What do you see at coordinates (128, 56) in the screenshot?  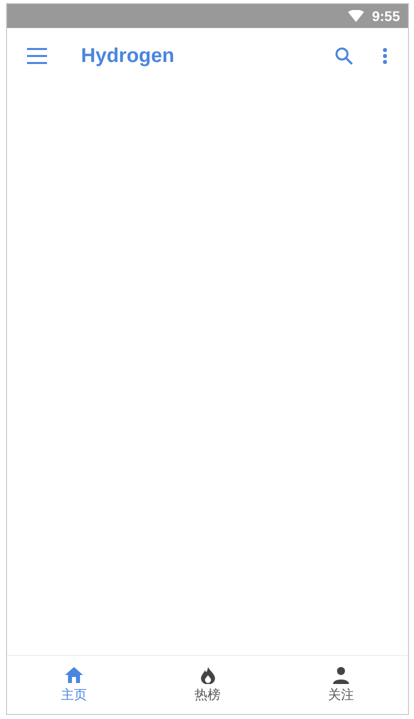 I see `app-title: Hydrogen` at bounding box center [128, 56].